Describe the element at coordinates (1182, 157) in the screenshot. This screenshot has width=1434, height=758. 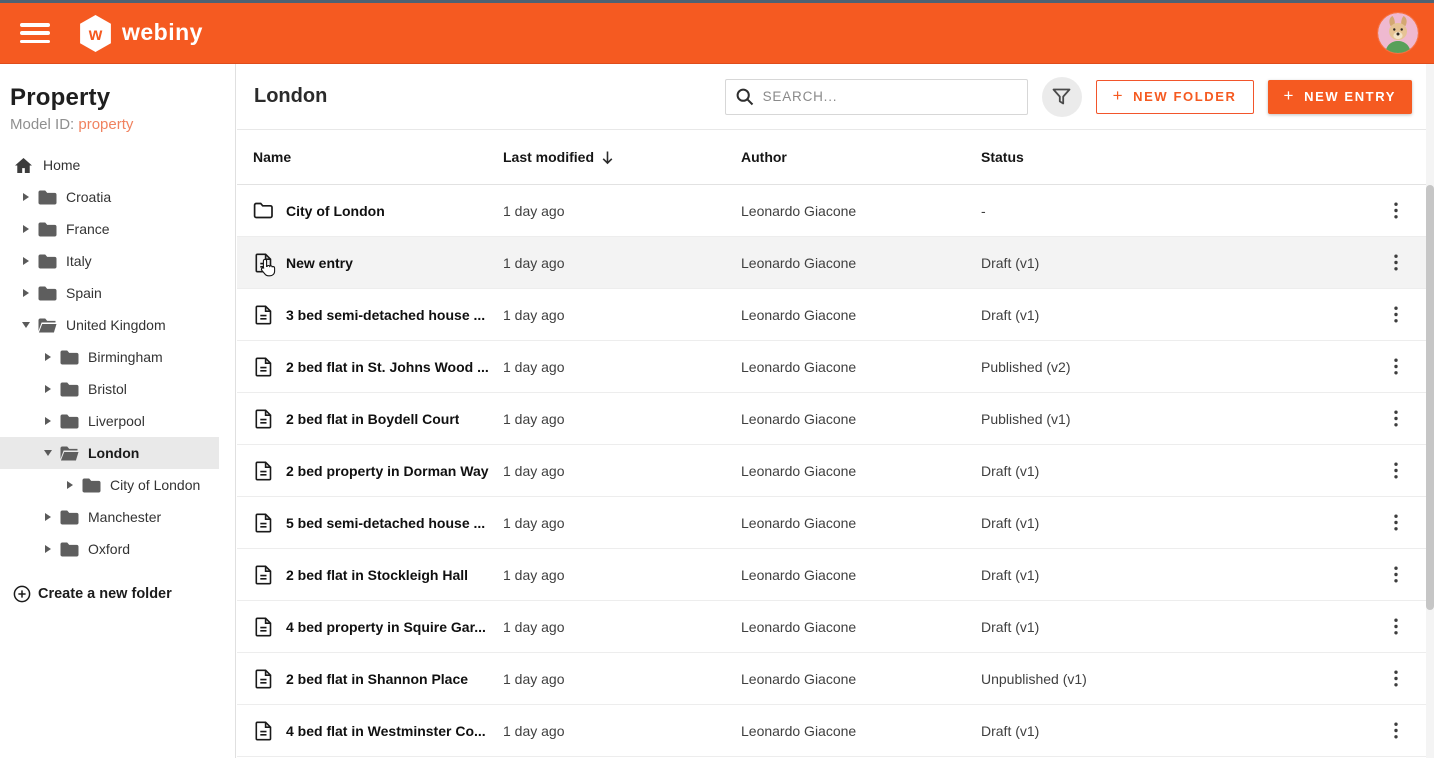
I see `column-header-status: Status` at that location.